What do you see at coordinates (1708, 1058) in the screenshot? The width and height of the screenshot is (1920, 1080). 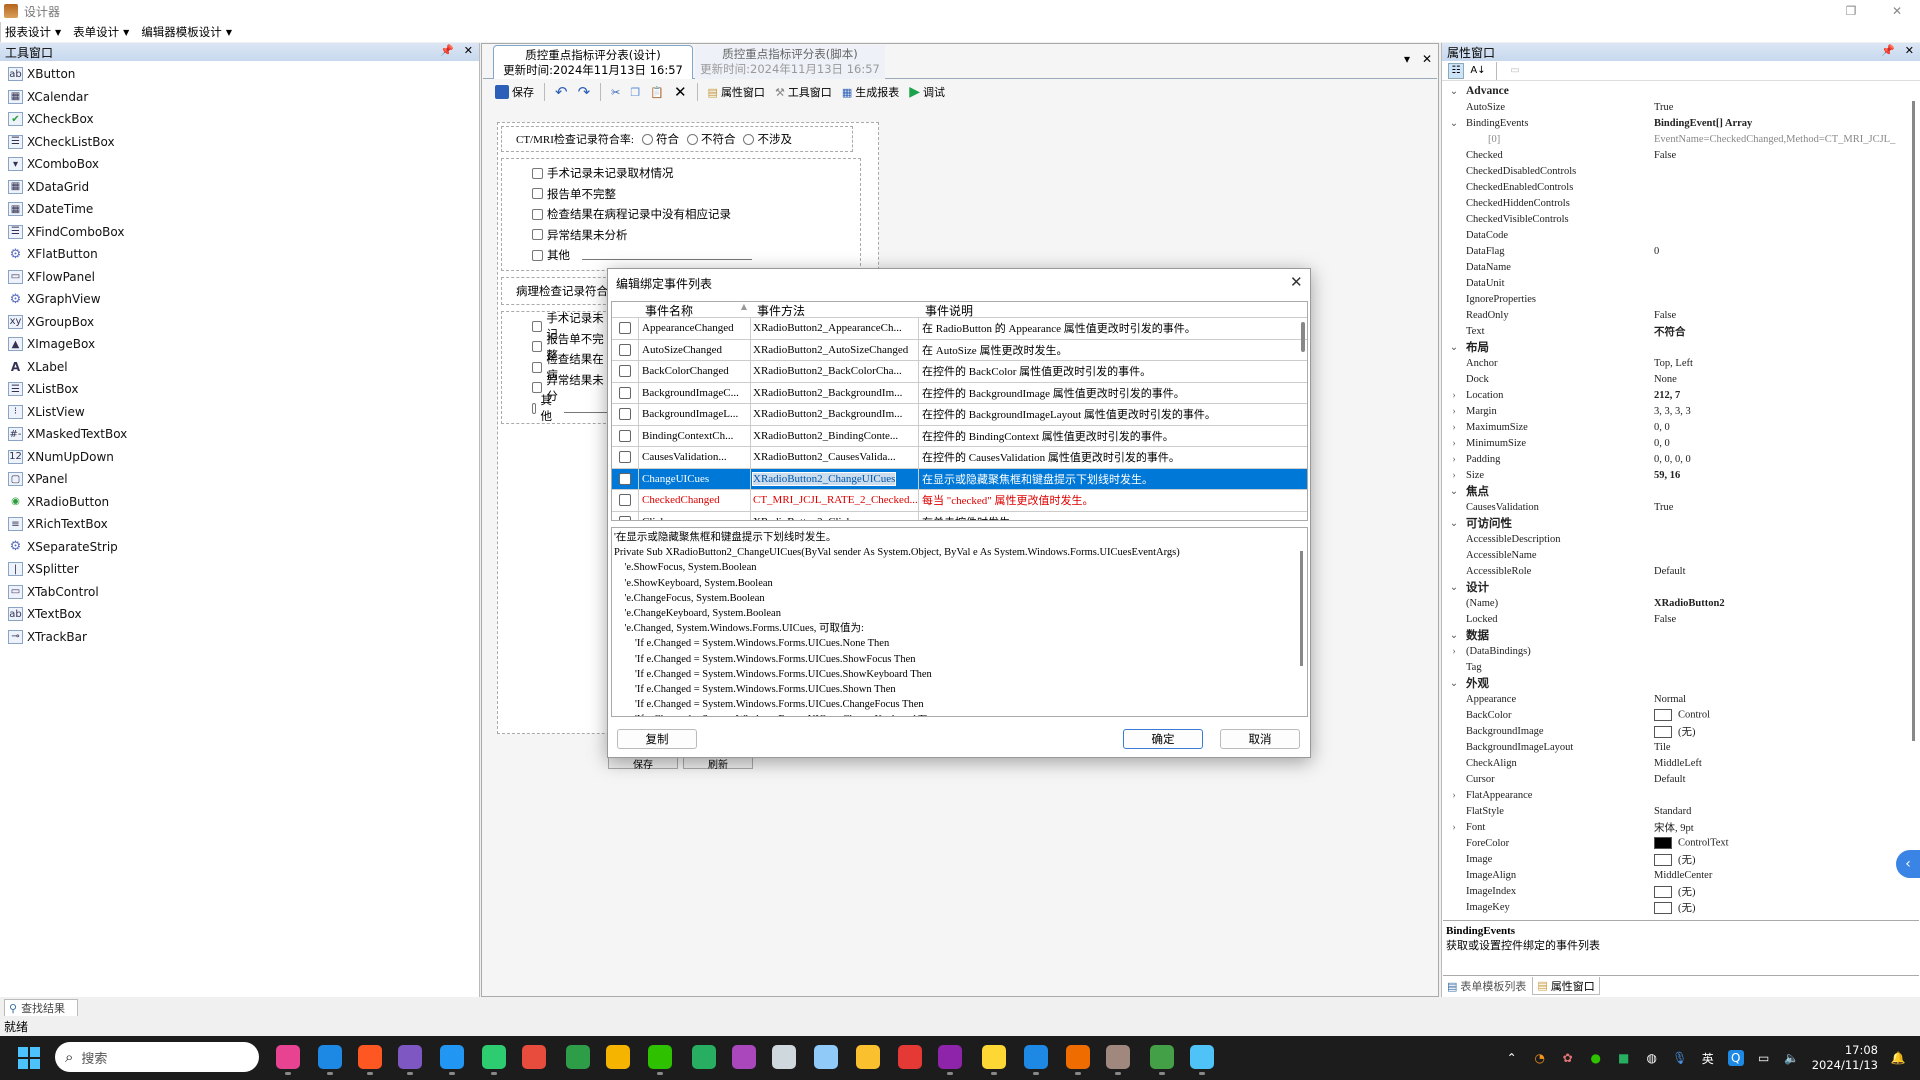 I see `ime-indicator: 英` at bounding box center [1708, 1058].